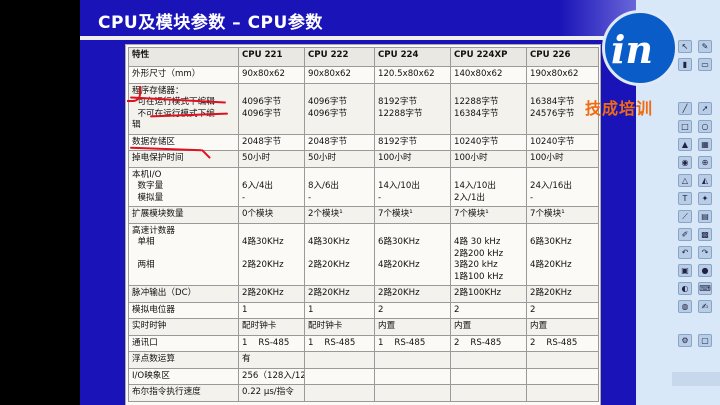  I want to click on text-icon: T, so click(685, 198).